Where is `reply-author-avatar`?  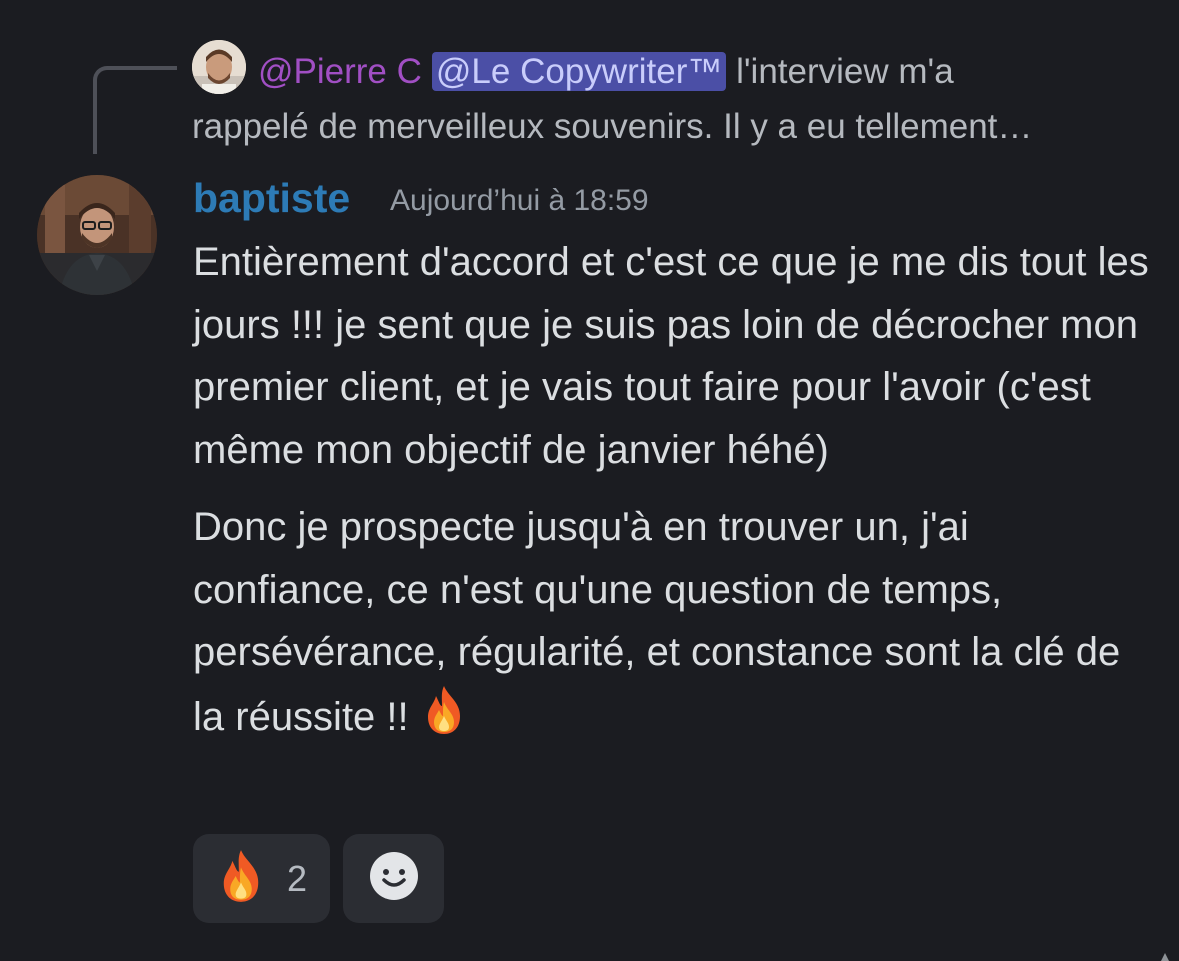
reply-author-avatar is located at coordinates (219, 67).